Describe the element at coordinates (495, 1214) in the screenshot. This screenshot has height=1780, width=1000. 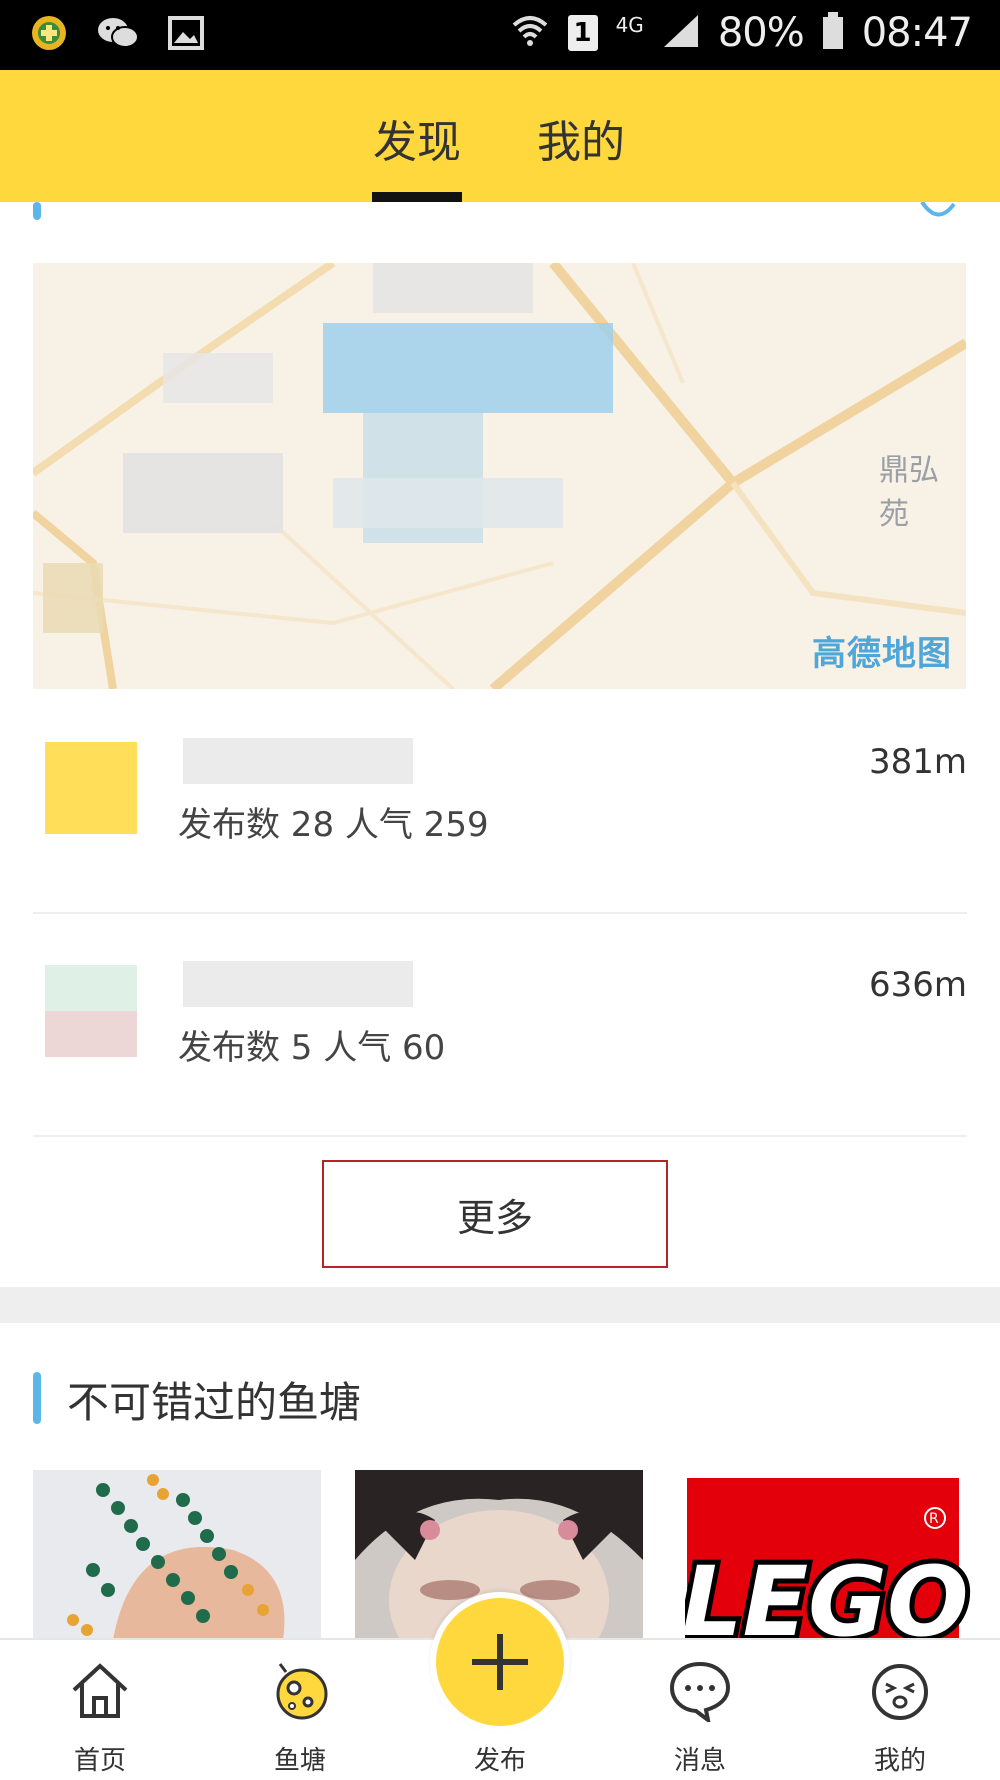
I see `more-button: 更多` at that location.